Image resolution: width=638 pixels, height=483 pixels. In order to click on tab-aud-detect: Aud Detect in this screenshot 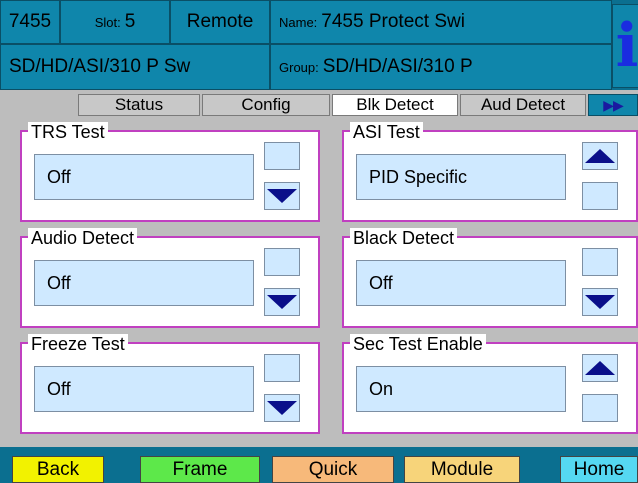, I will do `click(523, 105)`.